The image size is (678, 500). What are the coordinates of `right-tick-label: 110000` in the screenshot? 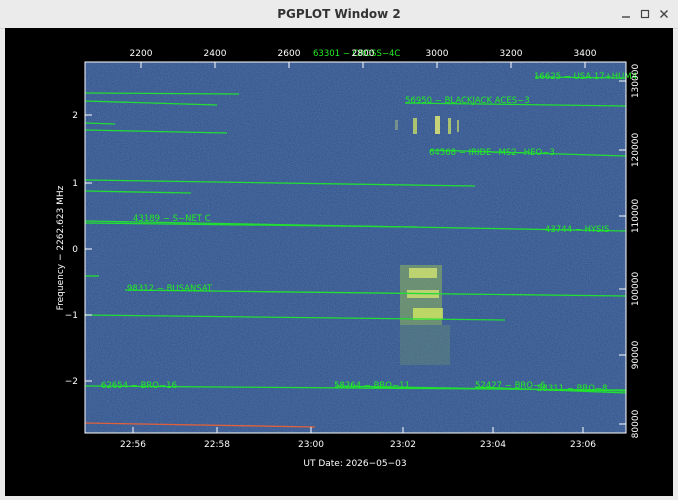 It's located at (636, 216).